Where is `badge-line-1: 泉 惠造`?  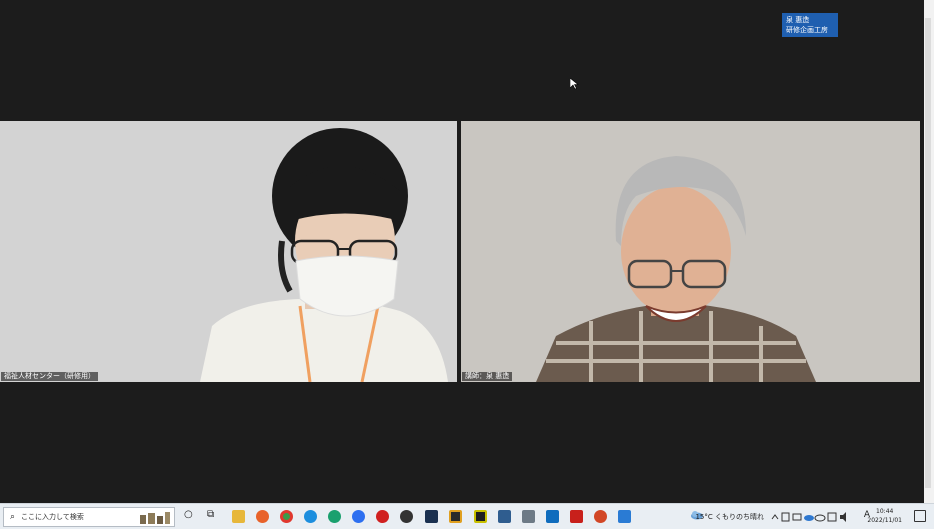
badge-line-1: 泉 惠造 is located at coordinates (798, 20).